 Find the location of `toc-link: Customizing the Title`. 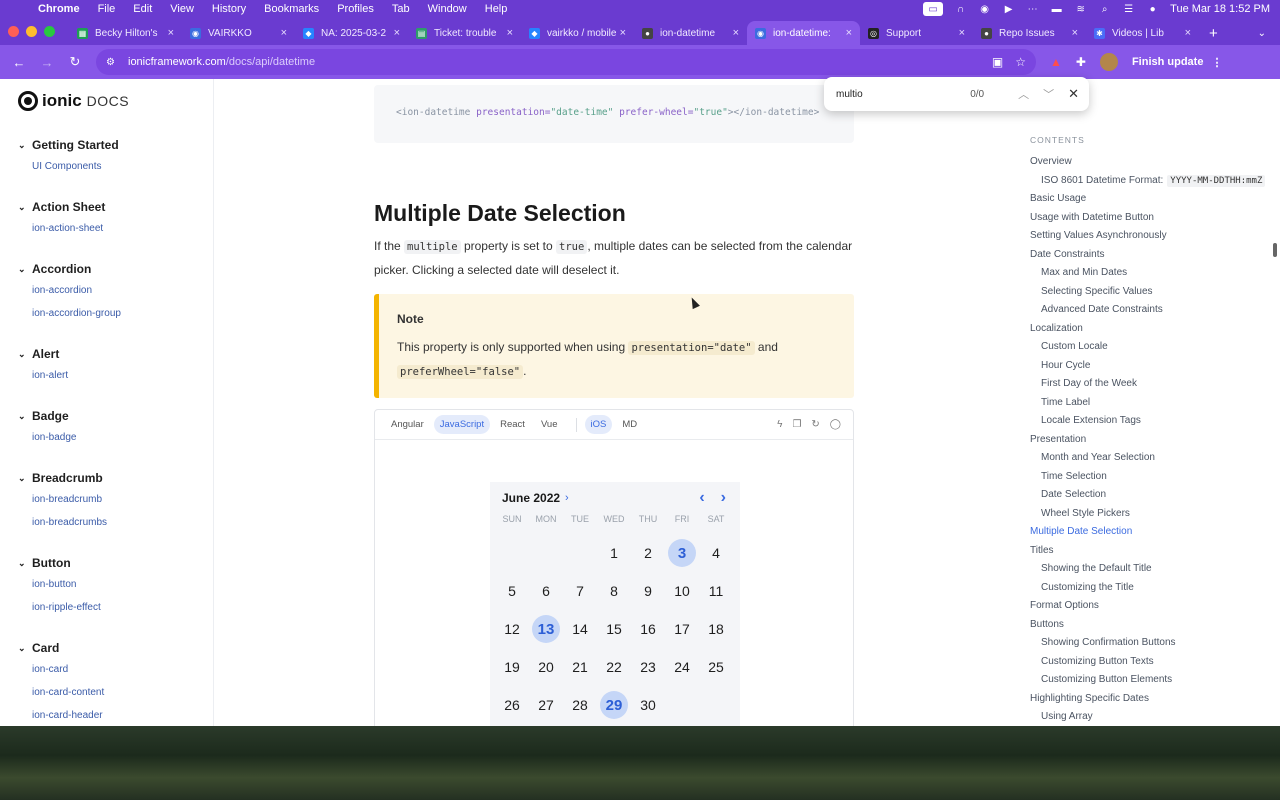

toc-link: Customizing the Title is located at coordinates (1152, 588).